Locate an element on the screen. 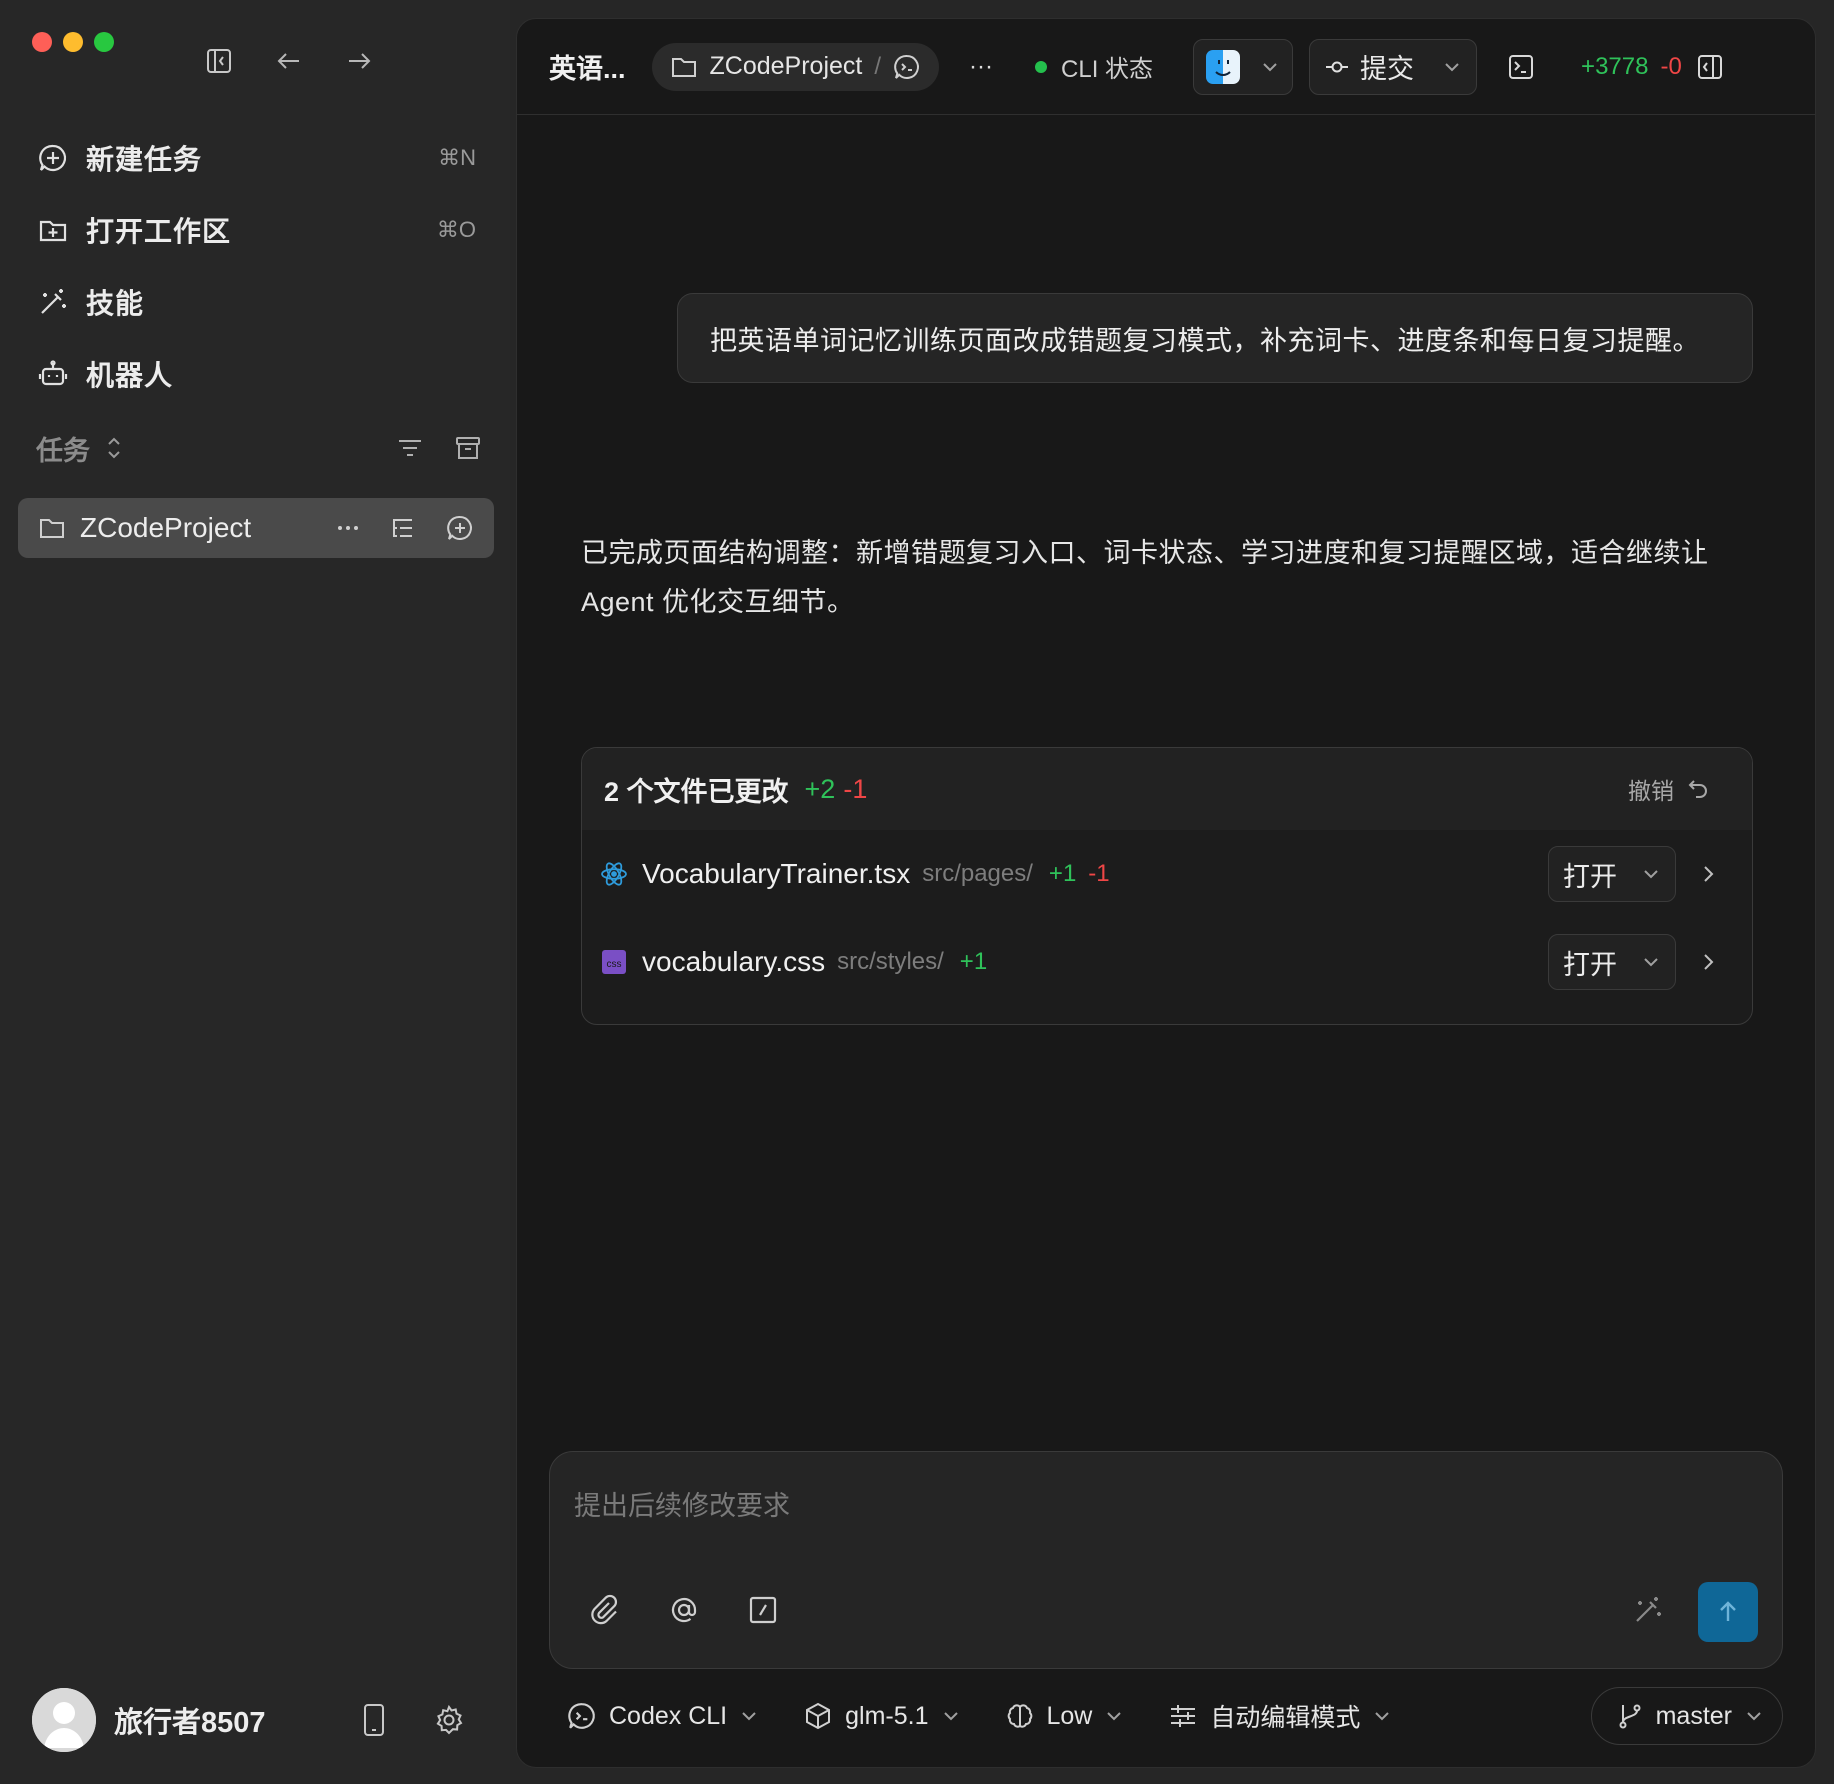 This screenshot has width=1834, height=1784. effort-label: Low is located at coordinates (1069, 1715).